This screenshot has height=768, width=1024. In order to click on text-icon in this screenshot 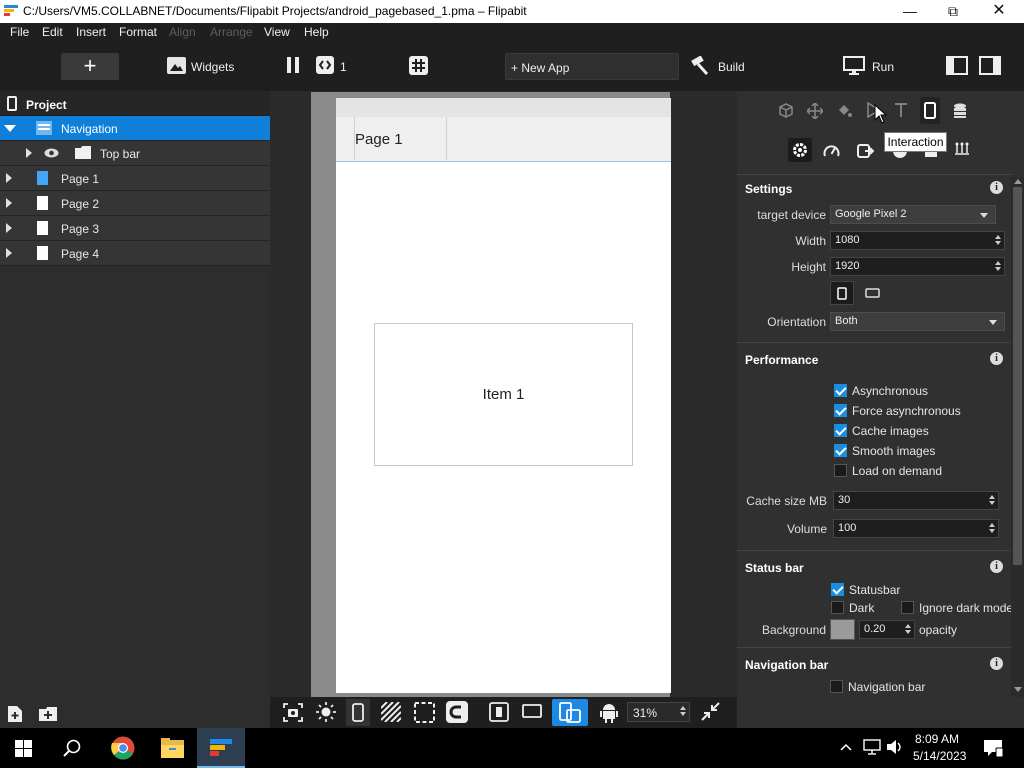, I will do `click(901, 110)`.